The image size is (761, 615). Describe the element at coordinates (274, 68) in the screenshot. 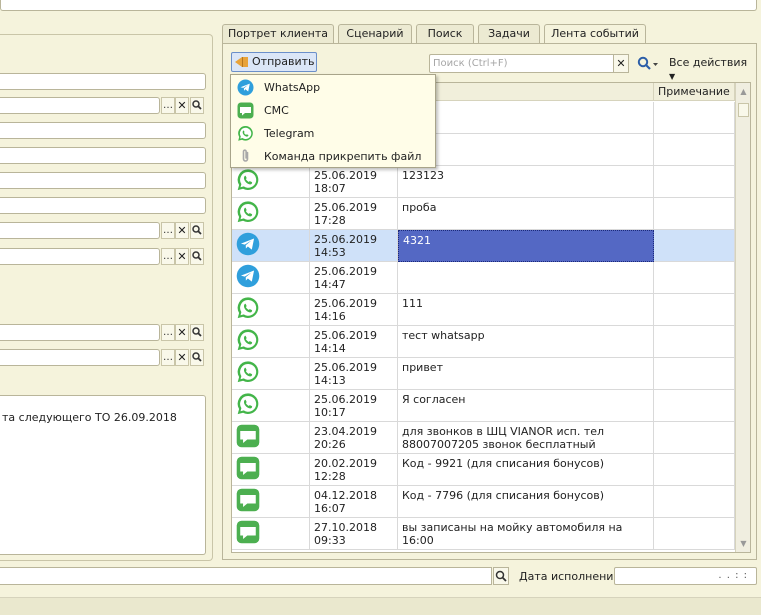

I see `send-button: Отправить ▼` at that location.